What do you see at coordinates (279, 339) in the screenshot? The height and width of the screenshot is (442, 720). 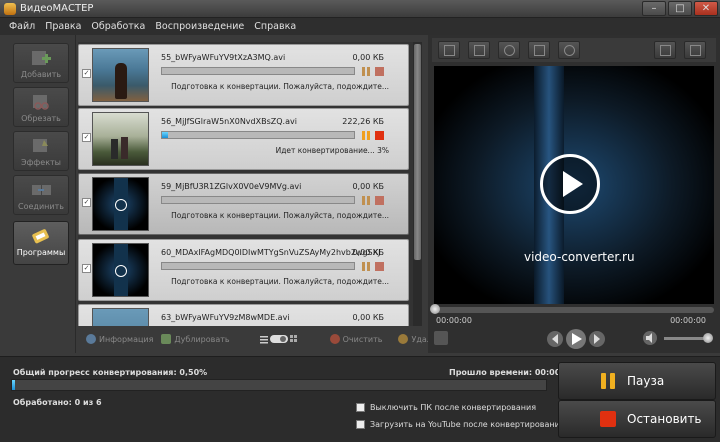 I see `view-toggle` at bounding box center [279, 339].